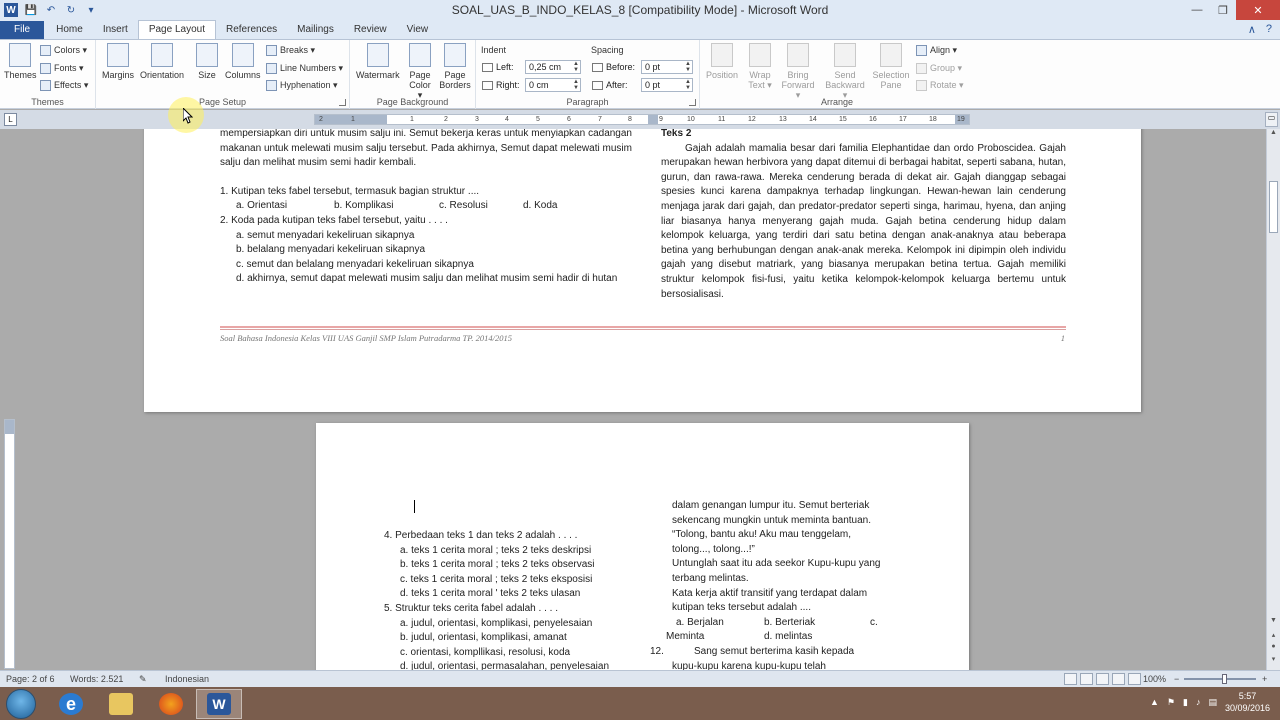 Image resolution: width=1280 pixels, height=720 pixels. Describe the element at coordinates (207, 61) in the screenshot. I see `size-button: Size` at that location.